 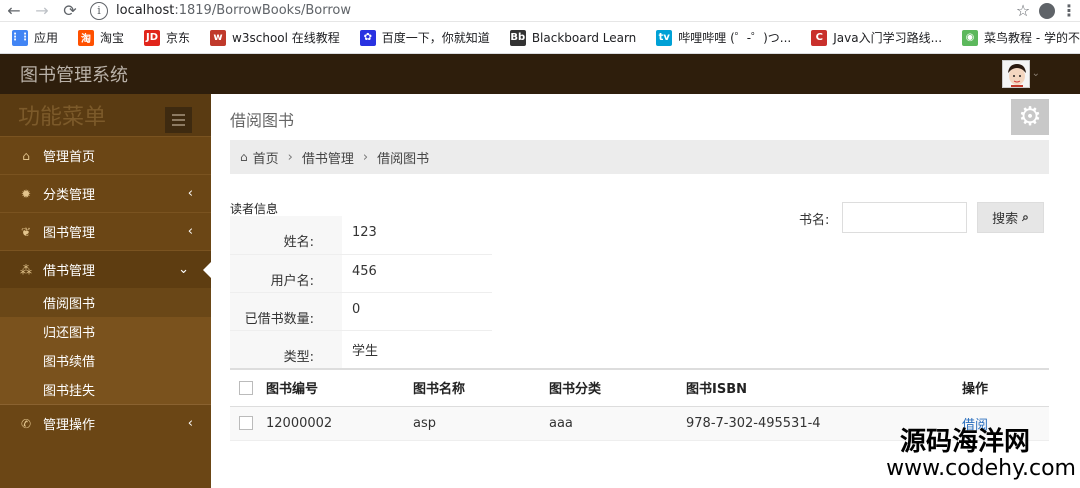 What do you see at coordinates (112, 38) in the screenshot?
I see `bookmark-label: 淘宝` at bounding box center [112, 38].